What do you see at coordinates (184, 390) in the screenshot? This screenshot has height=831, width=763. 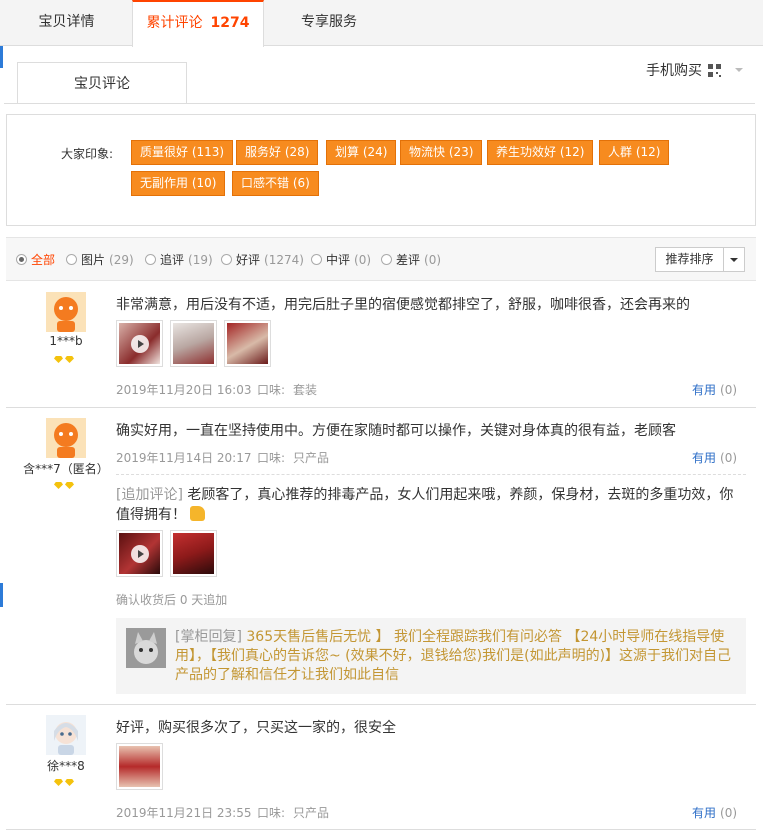 I see `review-date: 2019年11月20日 16:03` at bounding box center [184, 390].